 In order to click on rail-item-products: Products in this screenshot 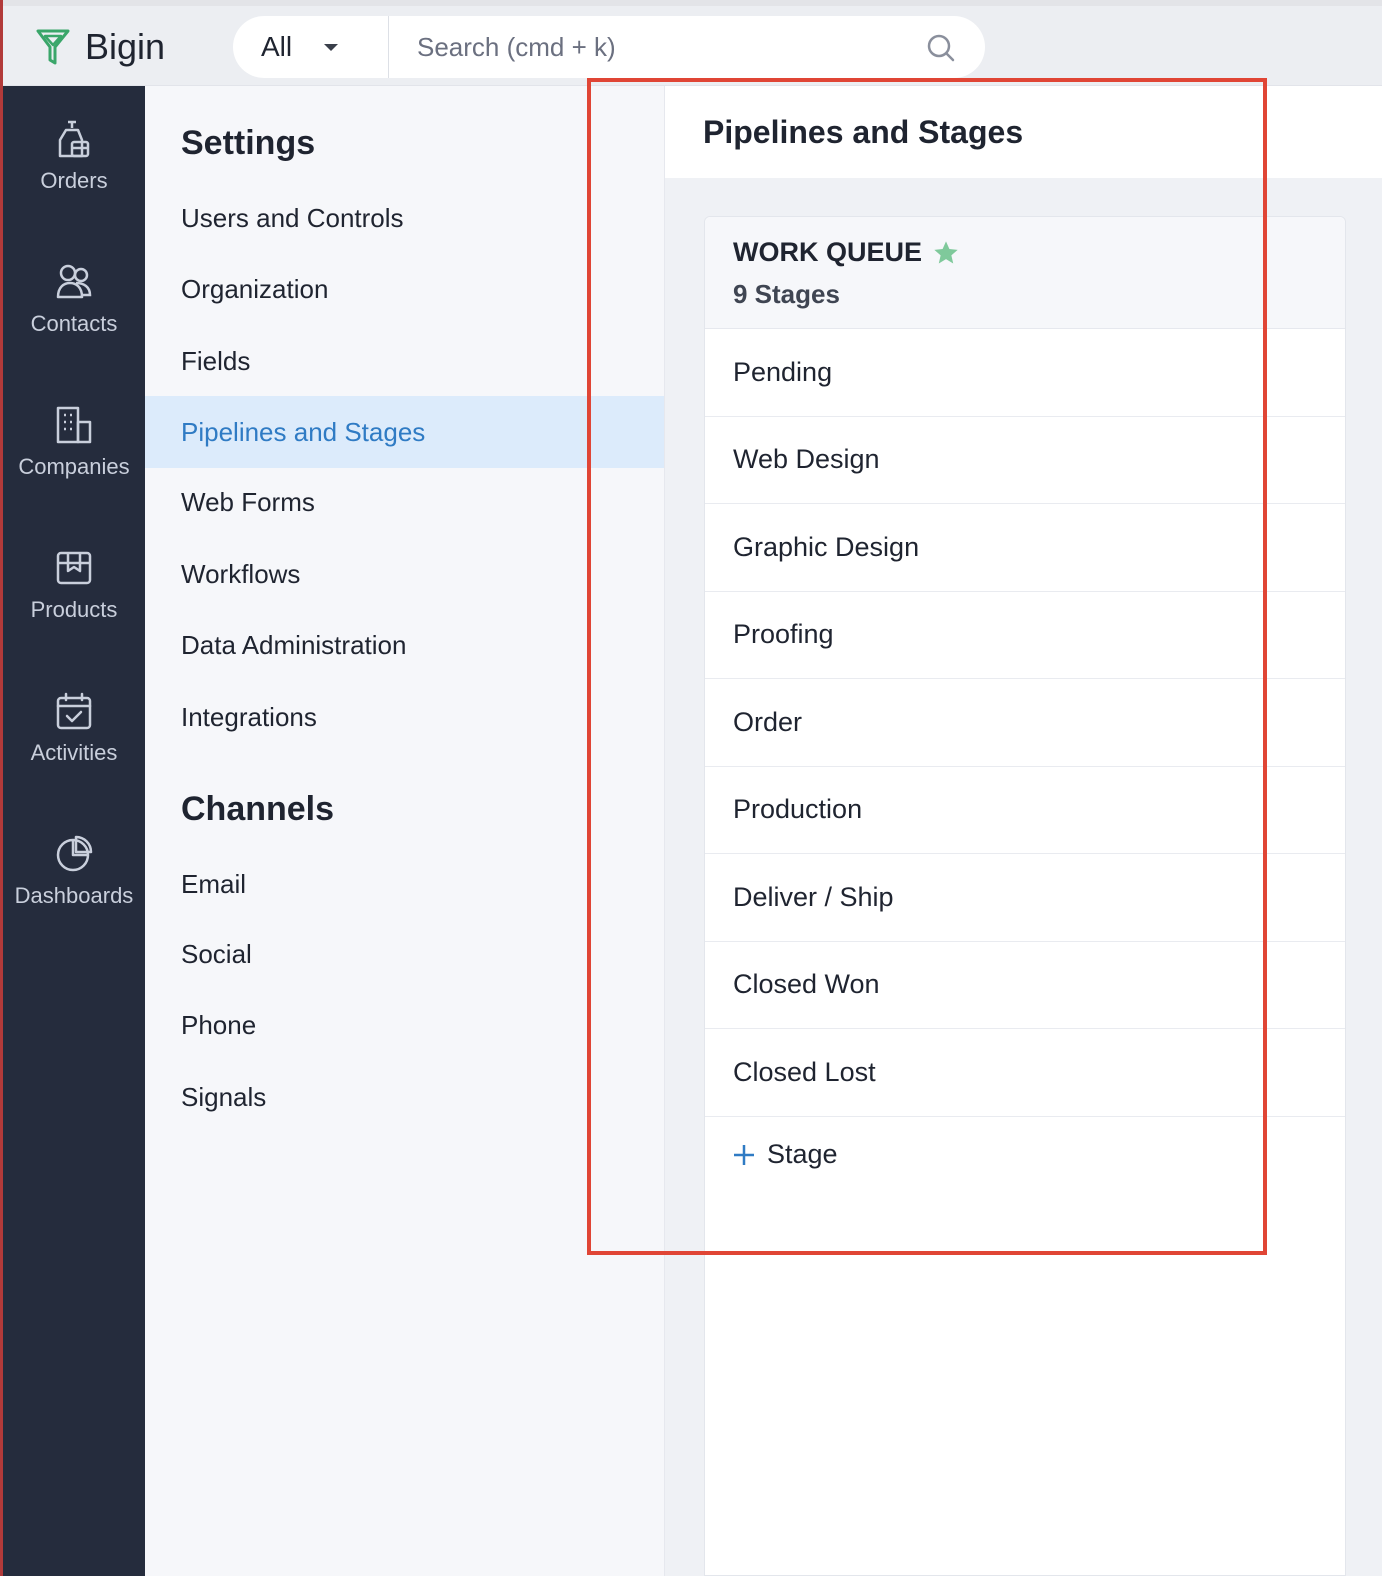, I will do `click(74, 607)`.